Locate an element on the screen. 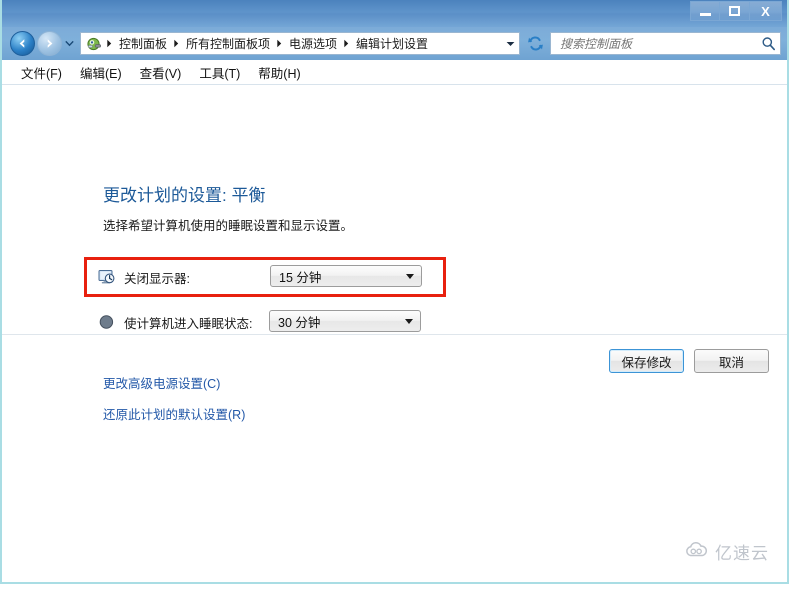 This screenshot has height=591, width=789. watermark: 亿速云 is located at coordinates (726, 551).